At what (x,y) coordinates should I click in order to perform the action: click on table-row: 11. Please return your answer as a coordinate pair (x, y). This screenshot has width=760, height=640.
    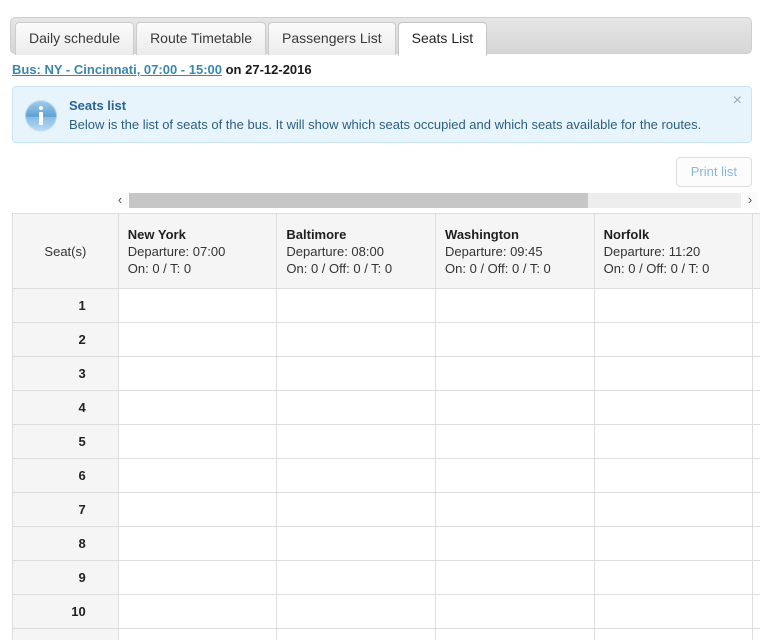
    Looking at the image, I should click on (386, 634).